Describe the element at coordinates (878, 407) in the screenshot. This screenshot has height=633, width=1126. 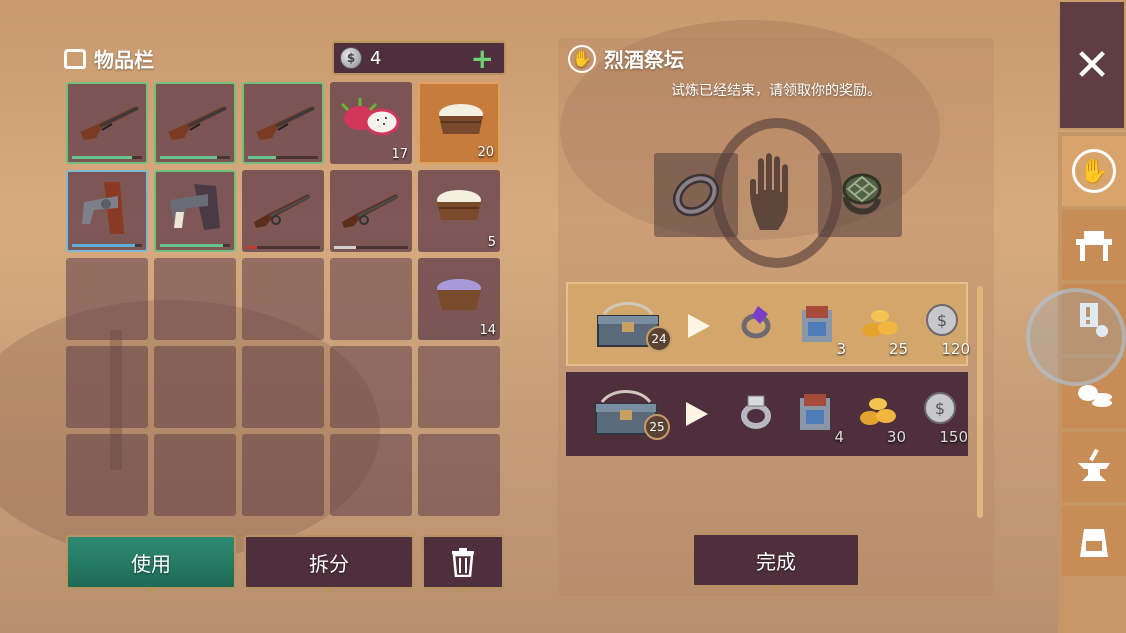
I see `gold-nuggets-icon` at that location.